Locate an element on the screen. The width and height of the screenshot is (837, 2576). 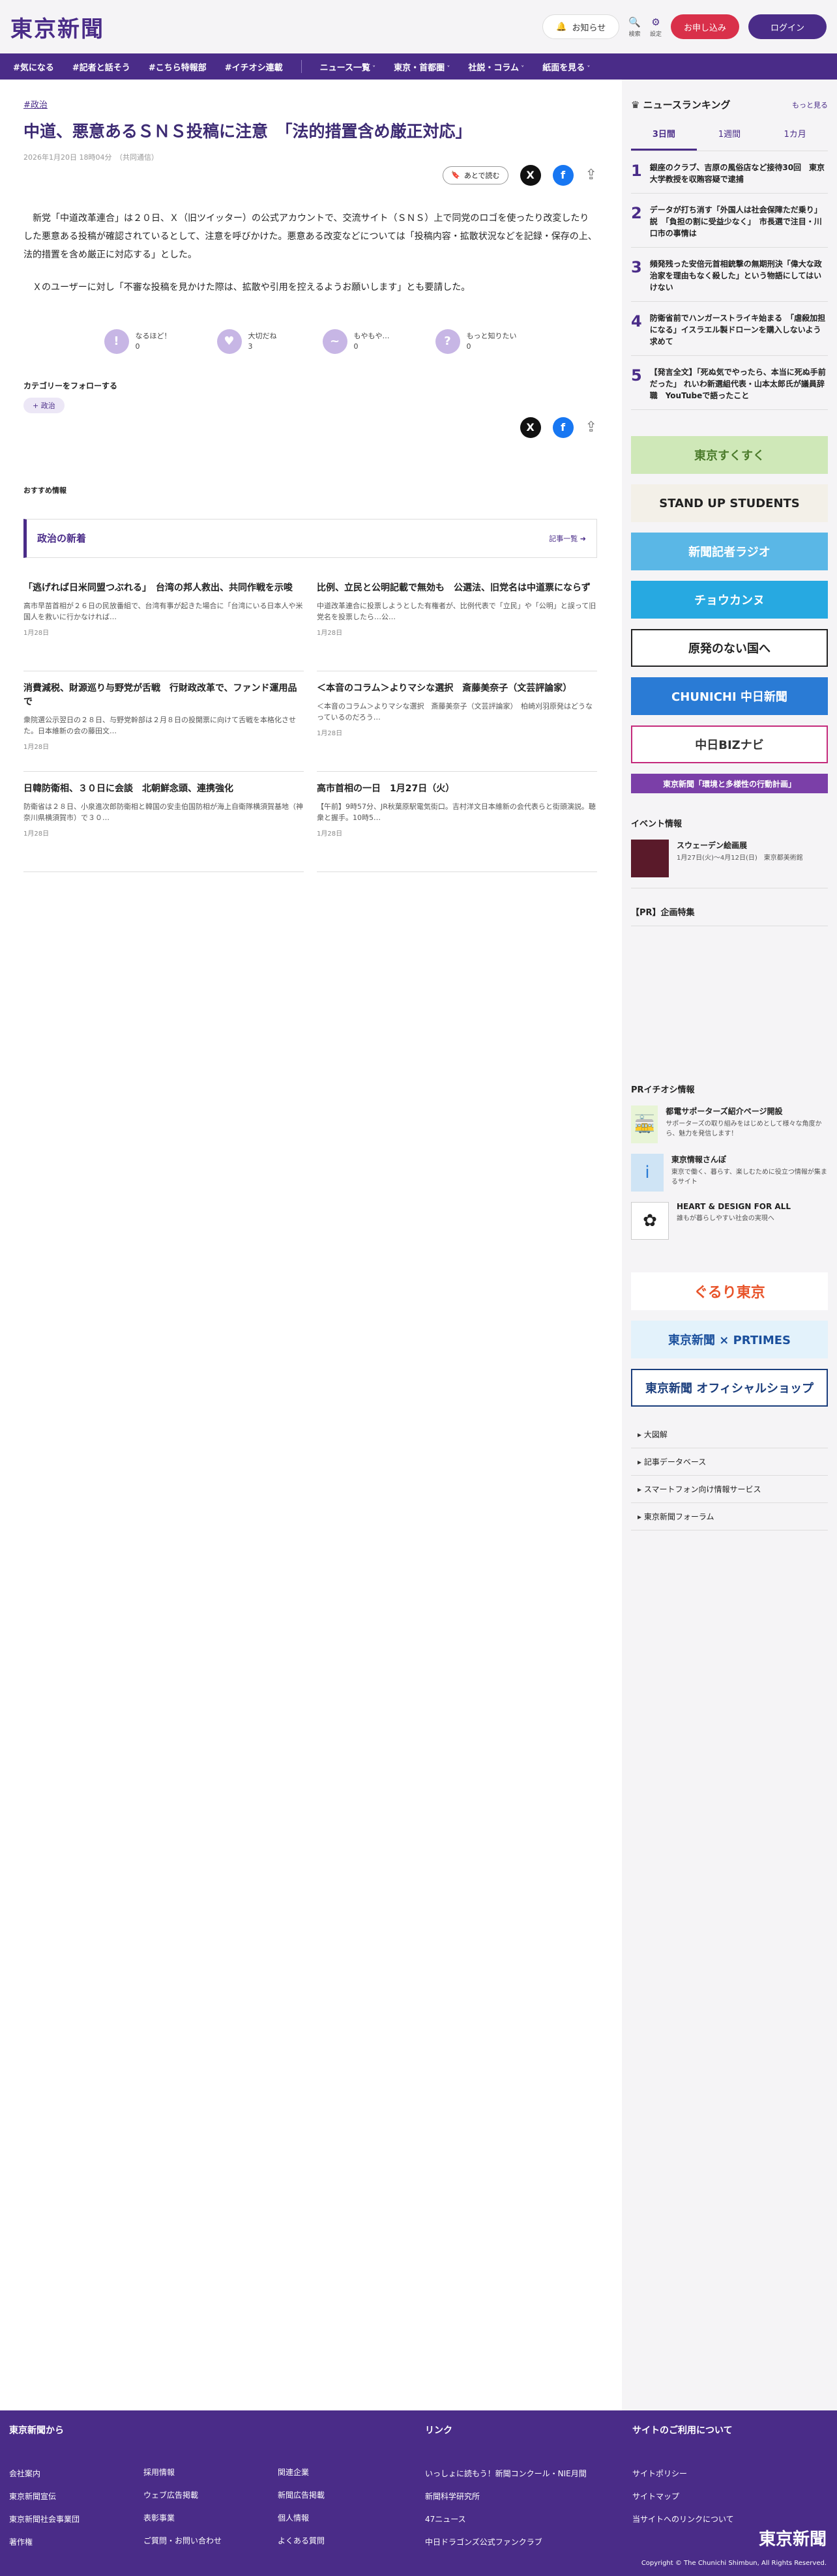
reaction-text: なるほど！ 0 is located at coordinates (154, 341).